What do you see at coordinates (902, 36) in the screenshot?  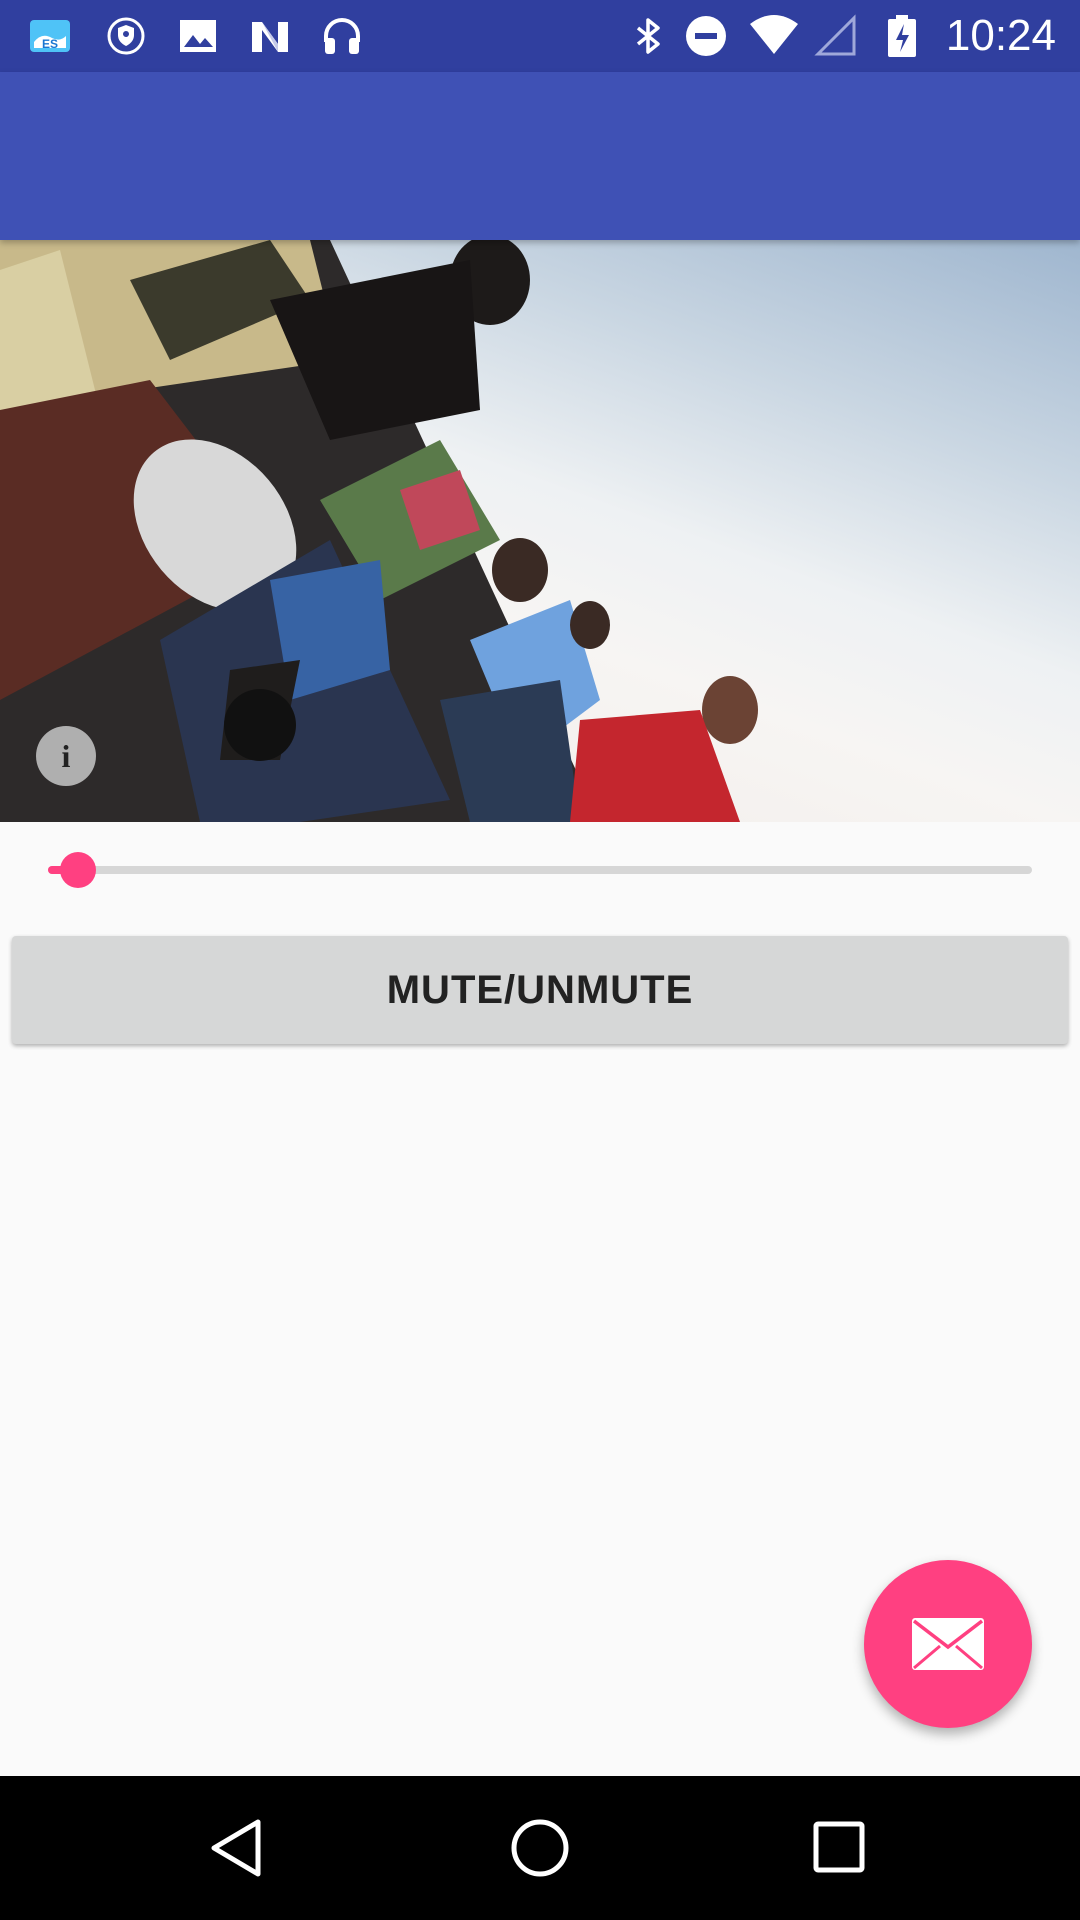 I see `battery-charging-icon` at bounding box center [902, 36].